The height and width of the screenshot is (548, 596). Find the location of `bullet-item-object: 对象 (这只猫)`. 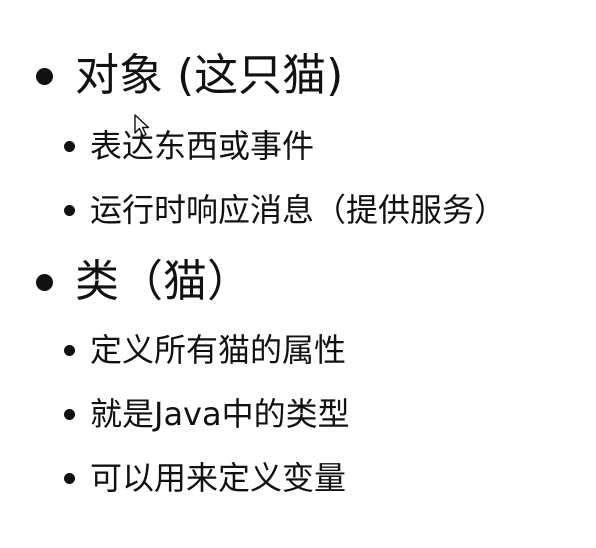

bullet-item-object: 对象 (这只猫) is located at coordinates (189, 76).